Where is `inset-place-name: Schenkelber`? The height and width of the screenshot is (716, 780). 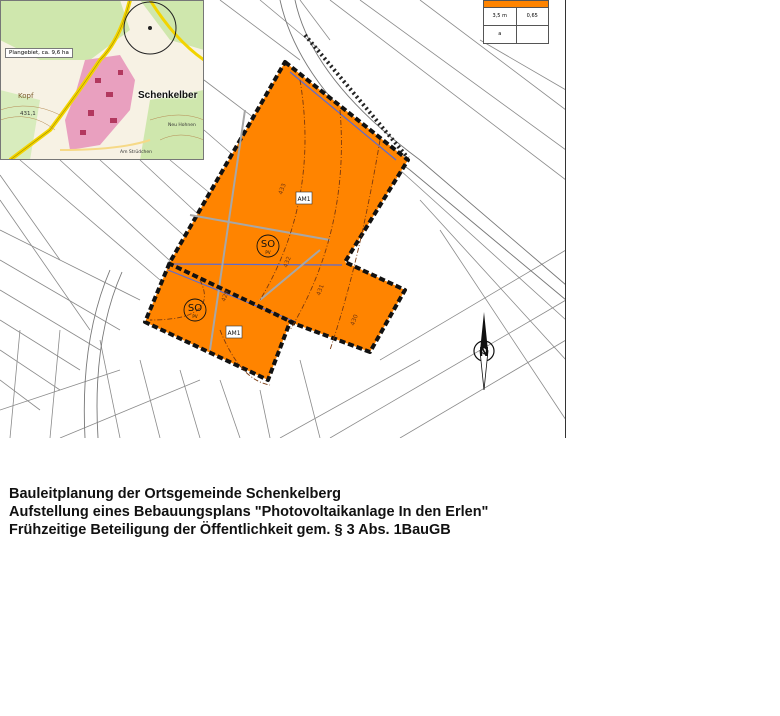
inset-place-name: Schenkelber is located at coordinates (168, 95).